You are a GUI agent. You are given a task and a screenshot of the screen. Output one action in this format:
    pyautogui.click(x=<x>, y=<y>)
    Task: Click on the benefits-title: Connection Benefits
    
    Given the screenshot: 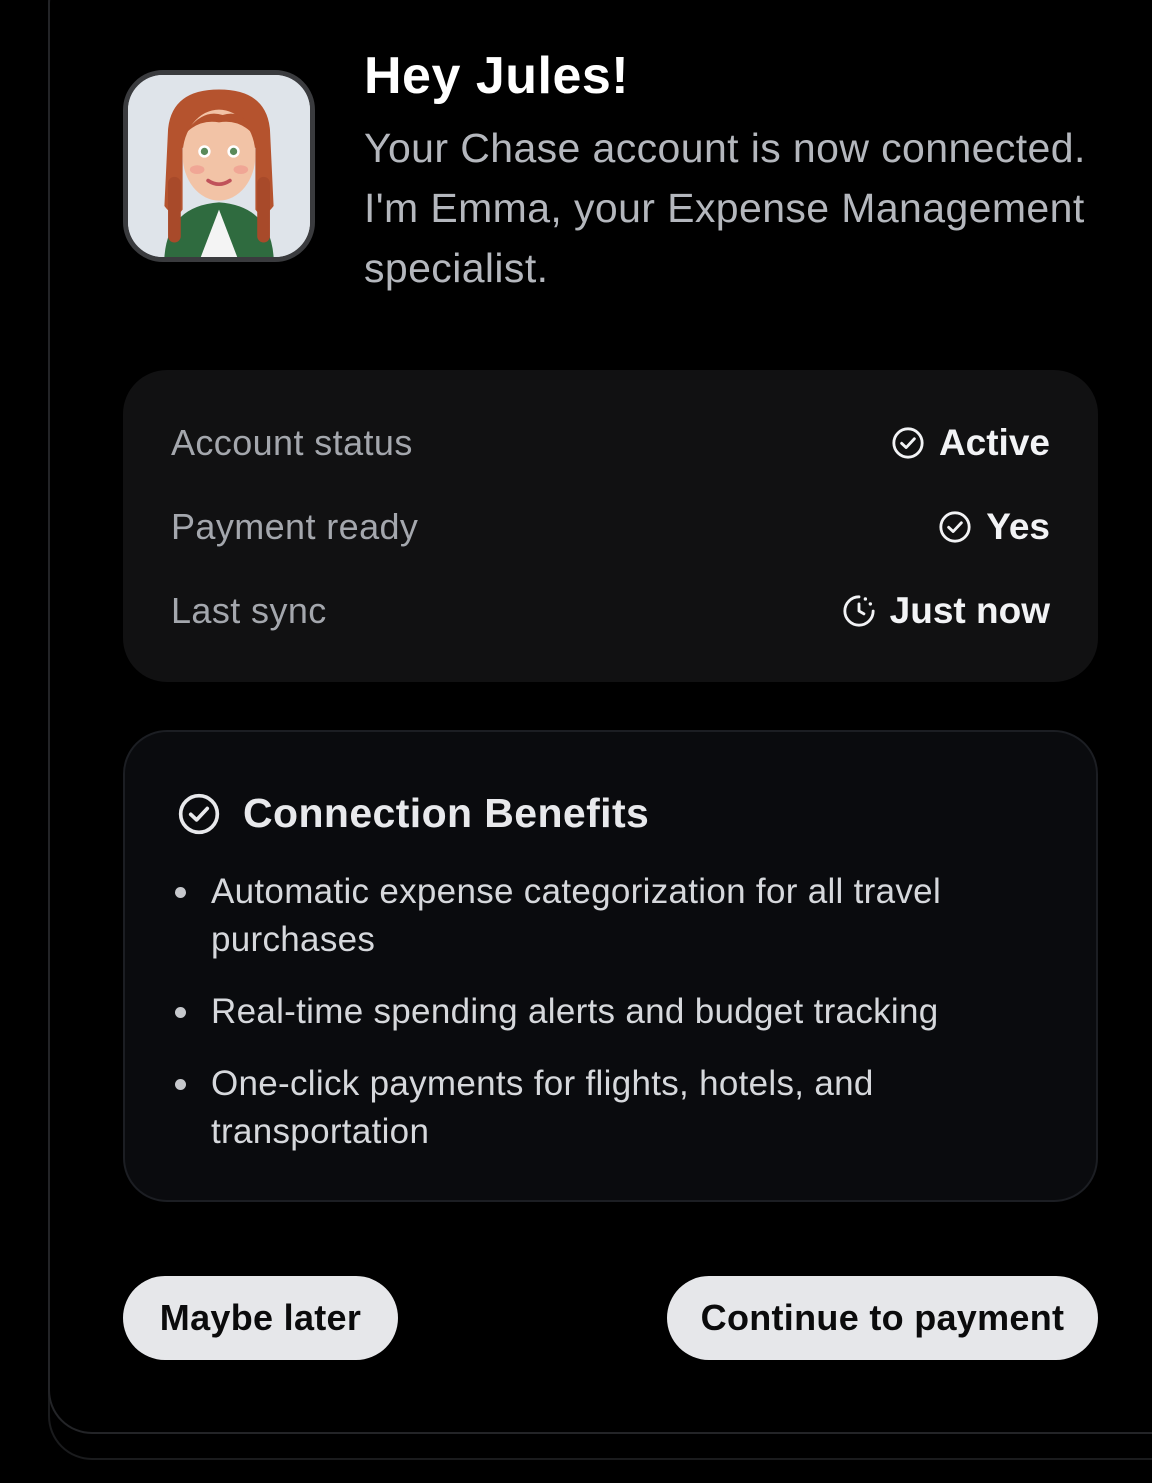 What is the action you would take?
    pyautogui.click(x=446, y=813)
    